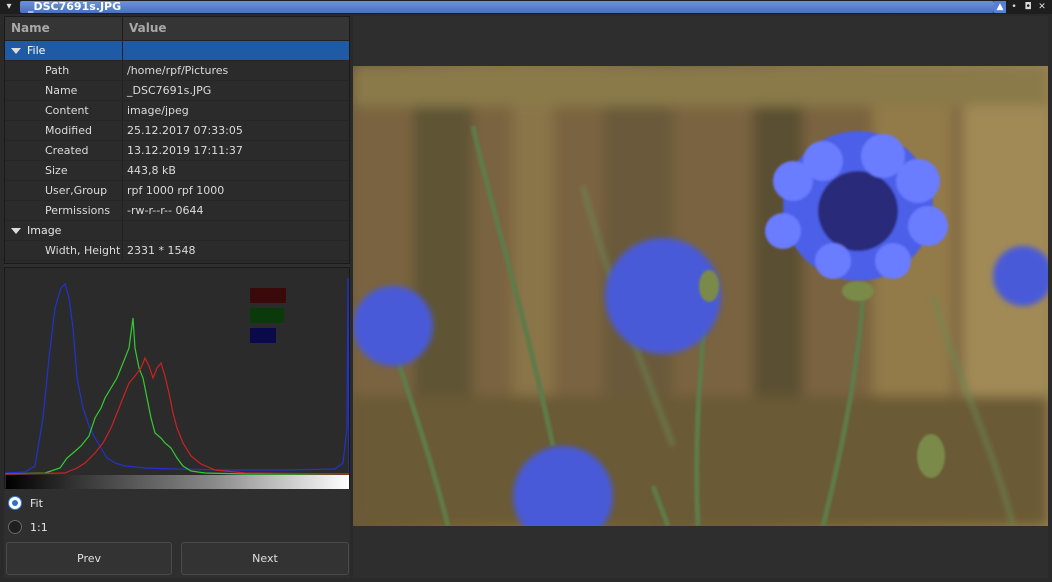 Image resolution: width=1052 pixels, height=582 pixels. I want to click on title-bar: ▾ _DSC7691s.JPG ▲ • ◘ ✕, so click(526, 7).